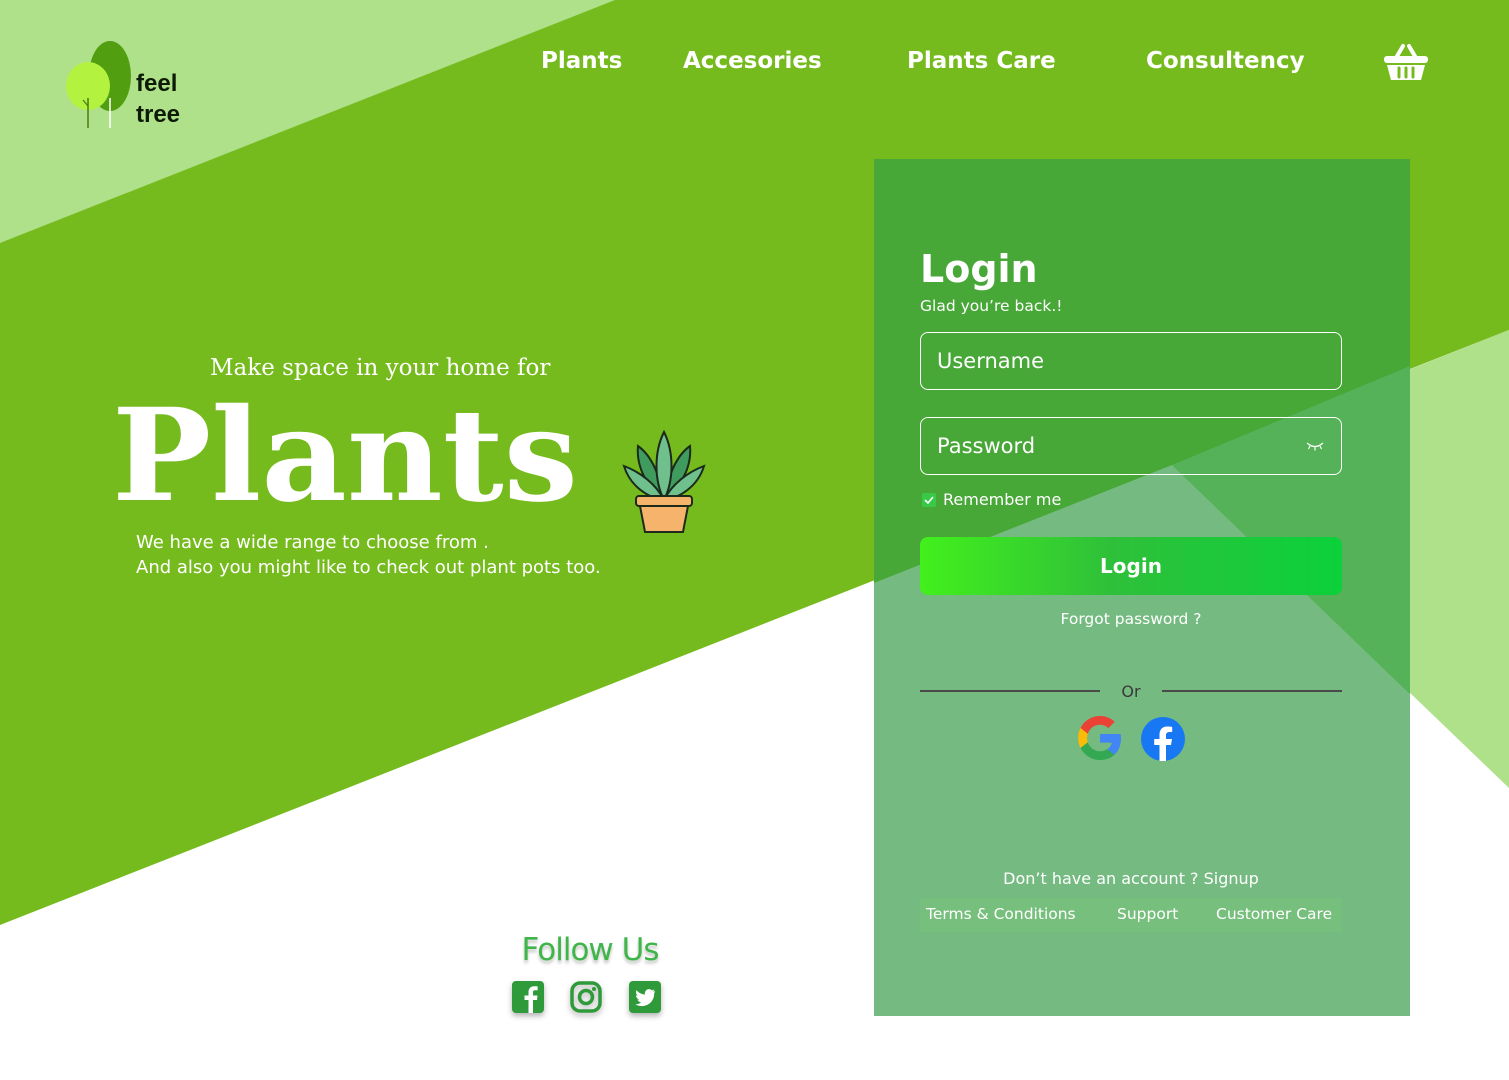  Describe the element at coordinates (590, 950) in the screenshot. I see `follow-us-title: Follow Us` at that location.